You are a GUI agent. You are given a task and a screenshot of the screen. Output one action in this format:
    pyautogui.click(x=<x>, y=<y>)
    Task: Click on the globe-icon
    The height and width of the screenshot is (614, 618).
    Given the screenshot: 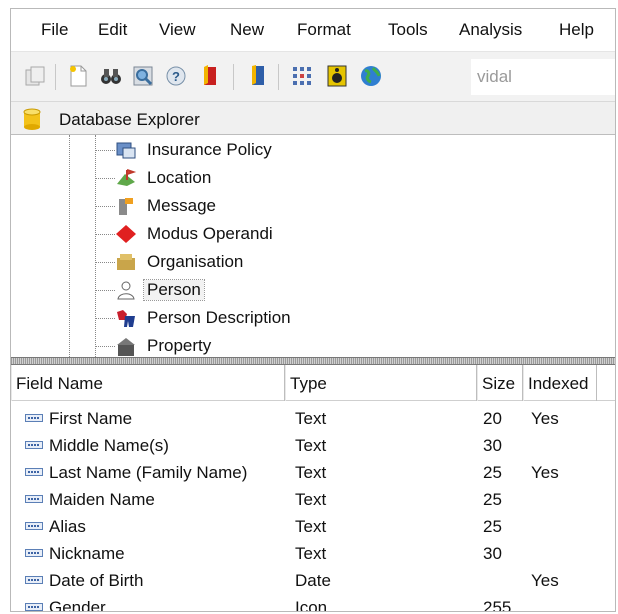 What is the action you would take?
    pyautogui.click(x=371, y=76)
    